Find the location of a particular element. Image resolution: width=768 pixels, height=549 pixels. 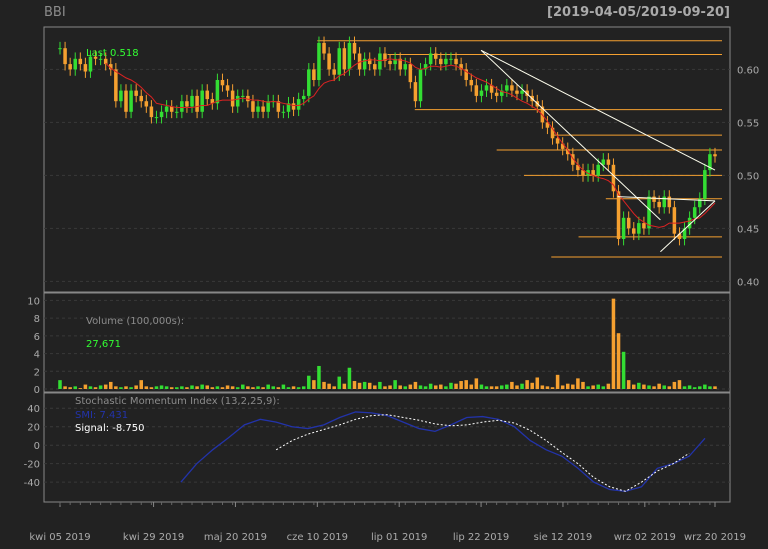

price-tick-label: 0.50 is located at coordinates (748, 176).